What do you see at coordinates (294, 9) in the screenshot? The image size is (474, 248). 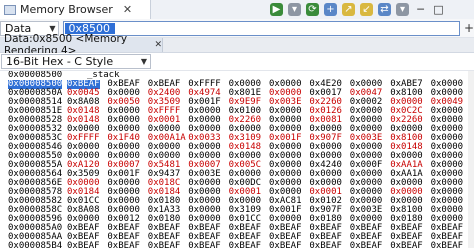 I see `dropdown-icon: ▾` at bounding box center [294, 9].